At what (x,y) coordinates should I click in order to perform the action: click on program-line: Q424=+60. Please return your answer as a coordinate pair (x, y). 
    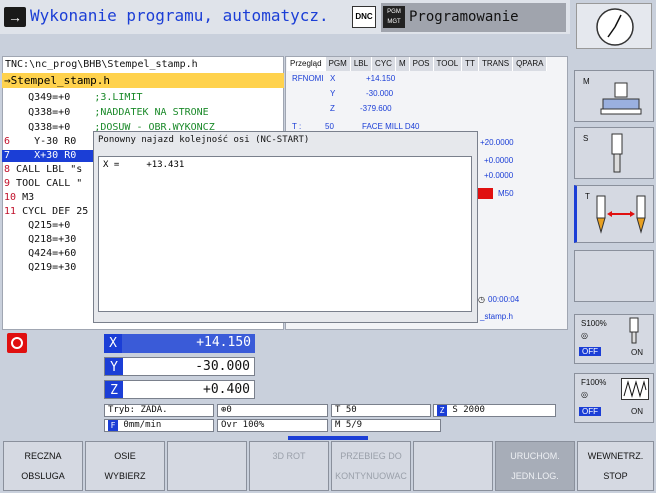
    Looking at the image, I should click on (40, 254).